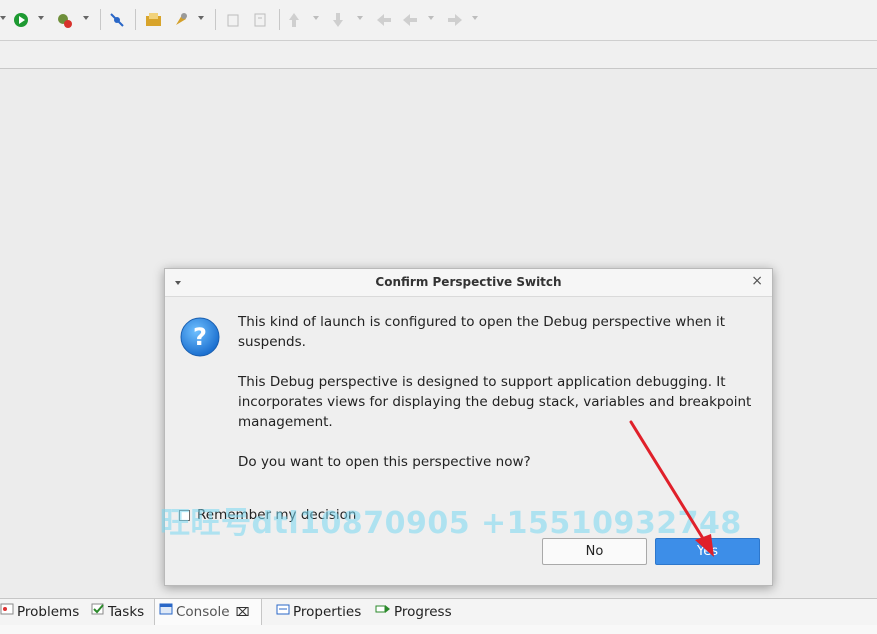  Describe the element at coordinates (3, 20) in the screenshot. I see `toolbar-overflow-icon` at that location.